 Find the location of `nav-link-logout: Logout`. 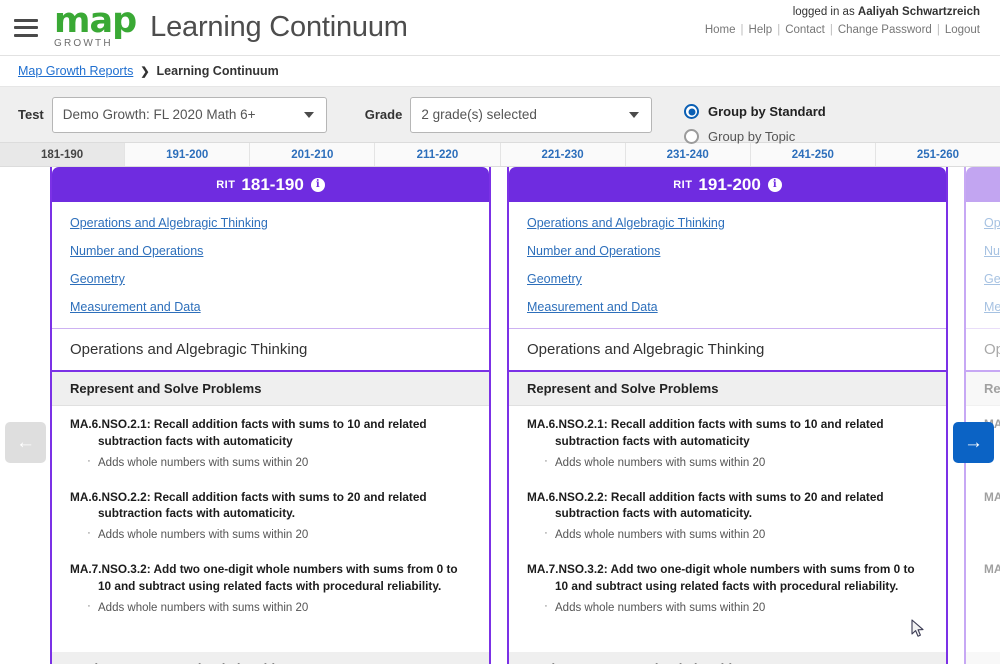

nav-link-logout: Logout is located at coordinates (962, 30).